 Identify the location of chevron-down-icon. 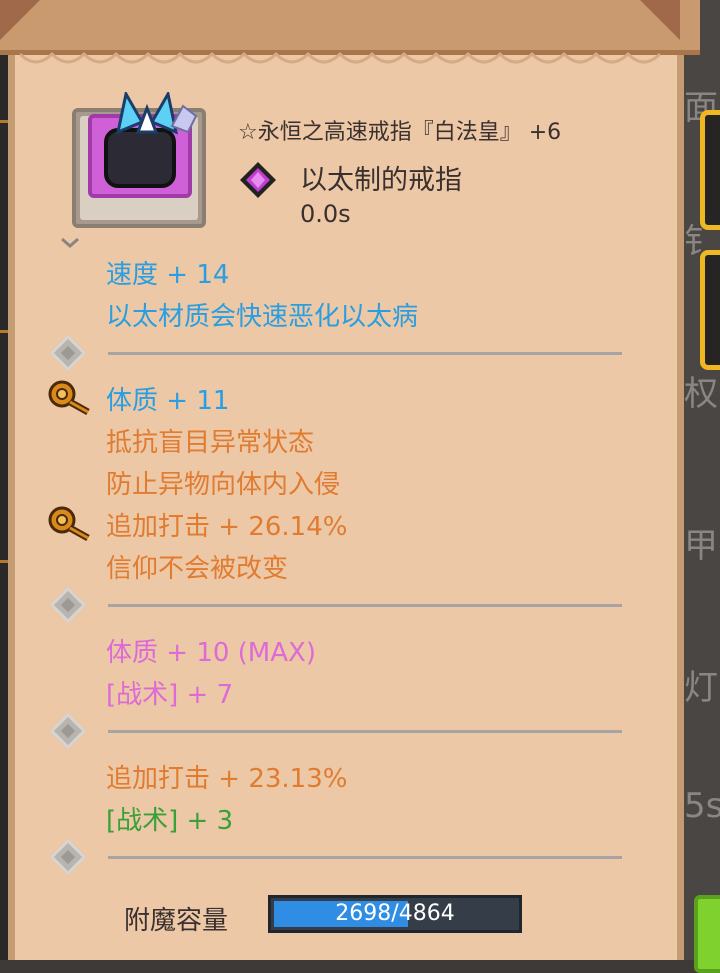
(70, 242).